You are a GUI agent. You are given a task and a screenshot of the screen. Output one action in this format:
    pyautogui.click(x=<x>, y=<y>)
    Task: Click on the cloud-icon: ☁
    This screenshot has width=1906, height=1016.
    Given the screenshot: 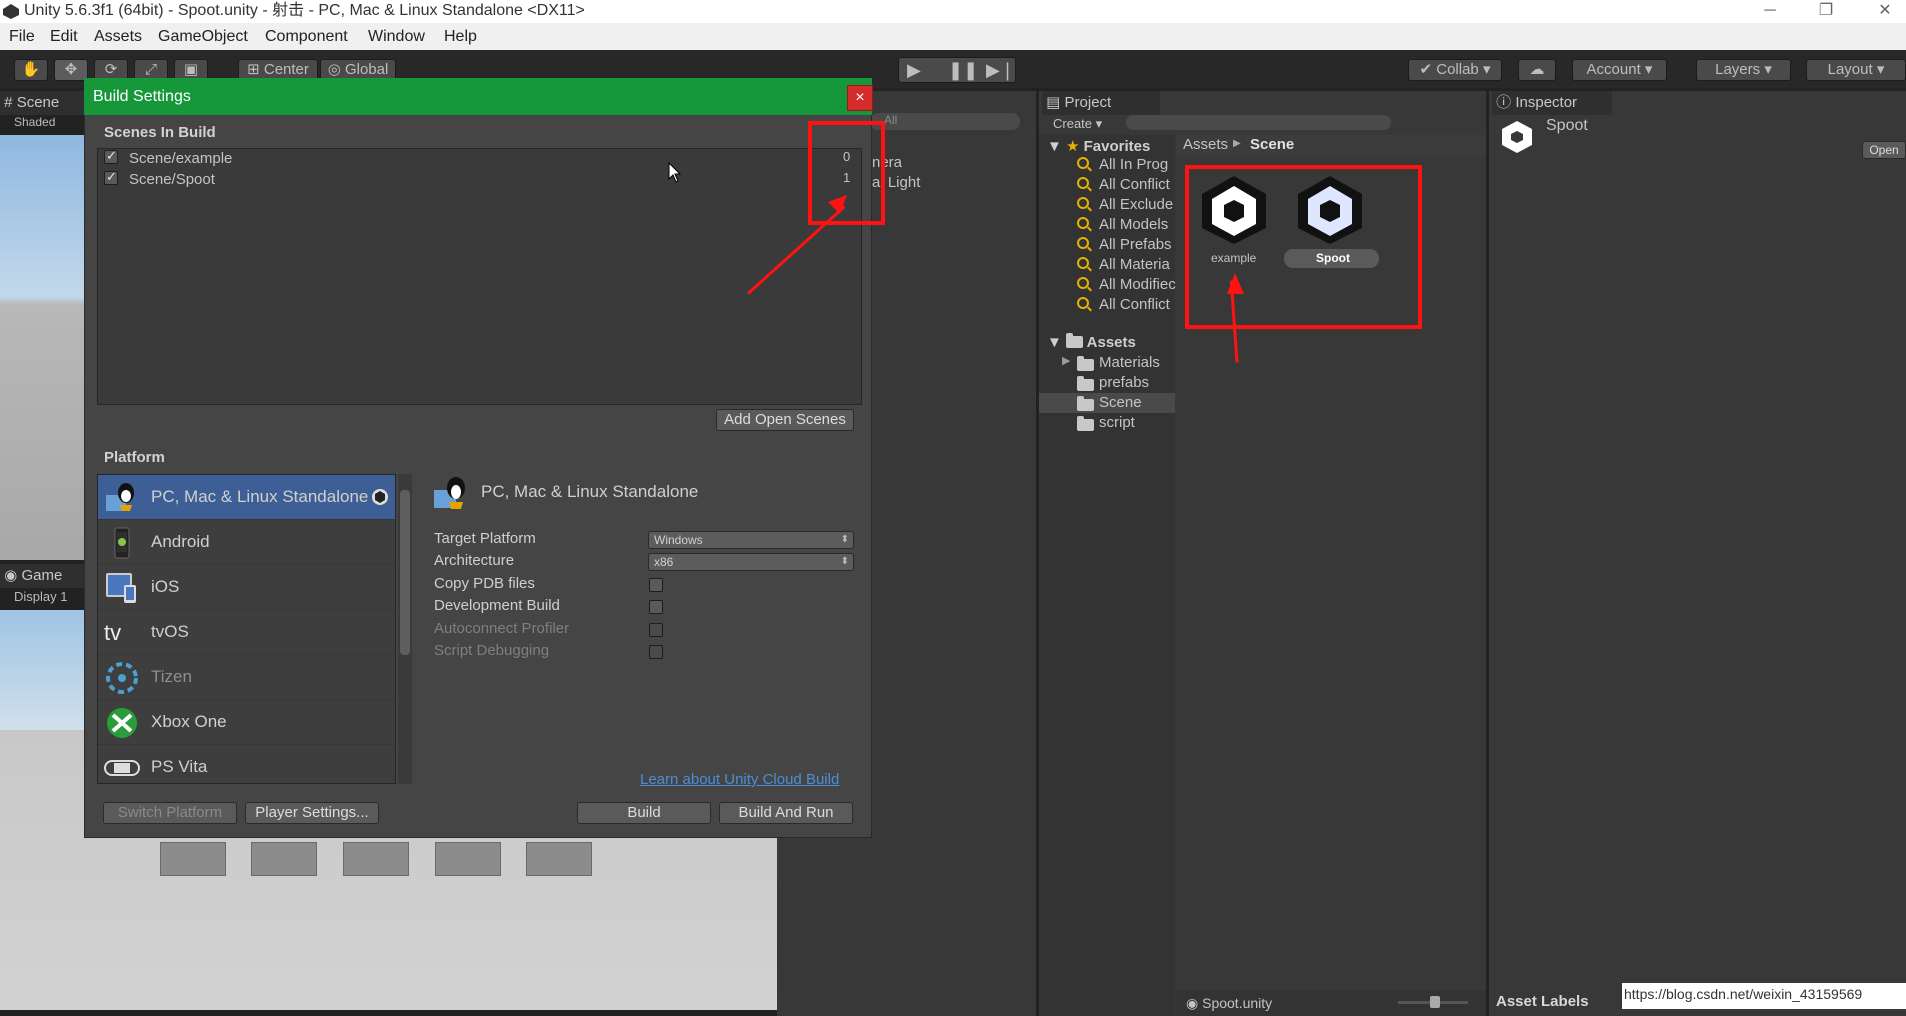 What is the action you would take?
    pyautogui.click(x=1537, y=70)
    